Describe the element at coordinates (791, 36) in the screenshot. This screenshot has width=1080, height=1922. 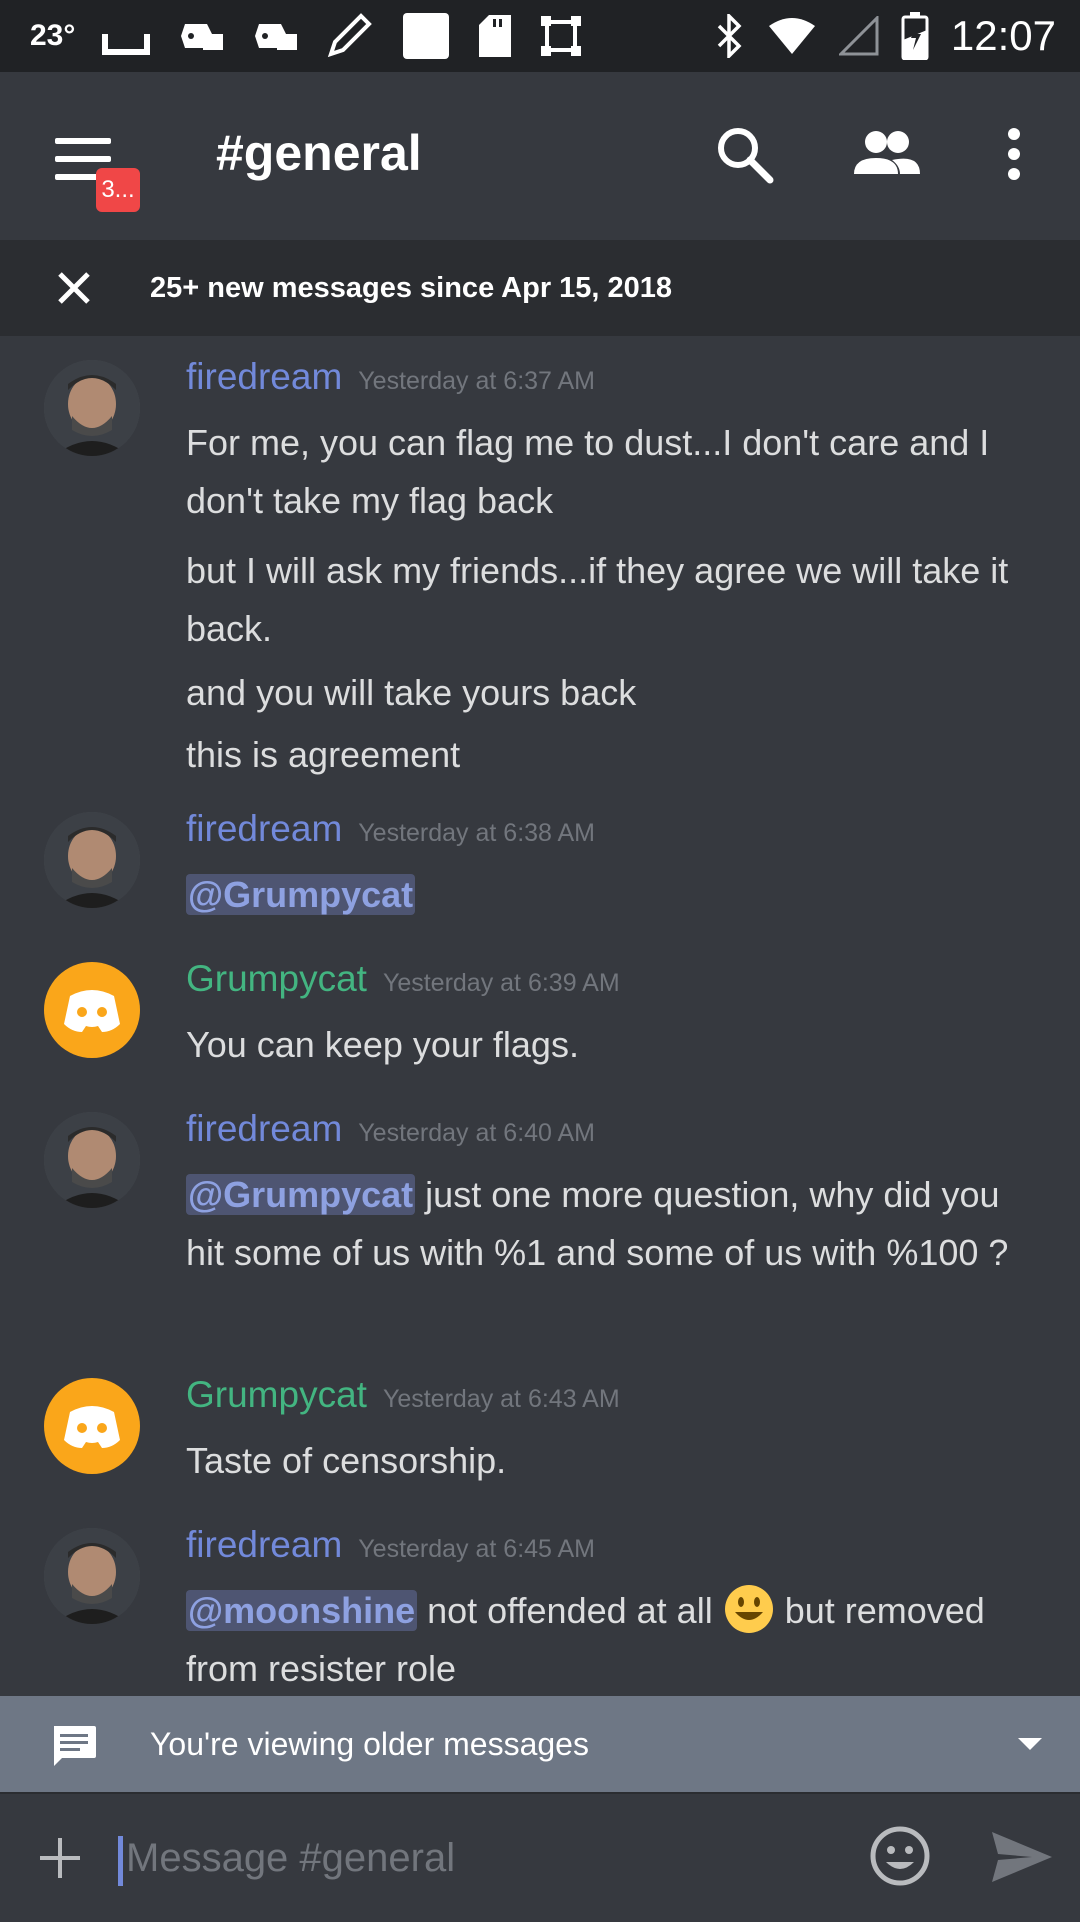
I see `wifi-icon` at that location.